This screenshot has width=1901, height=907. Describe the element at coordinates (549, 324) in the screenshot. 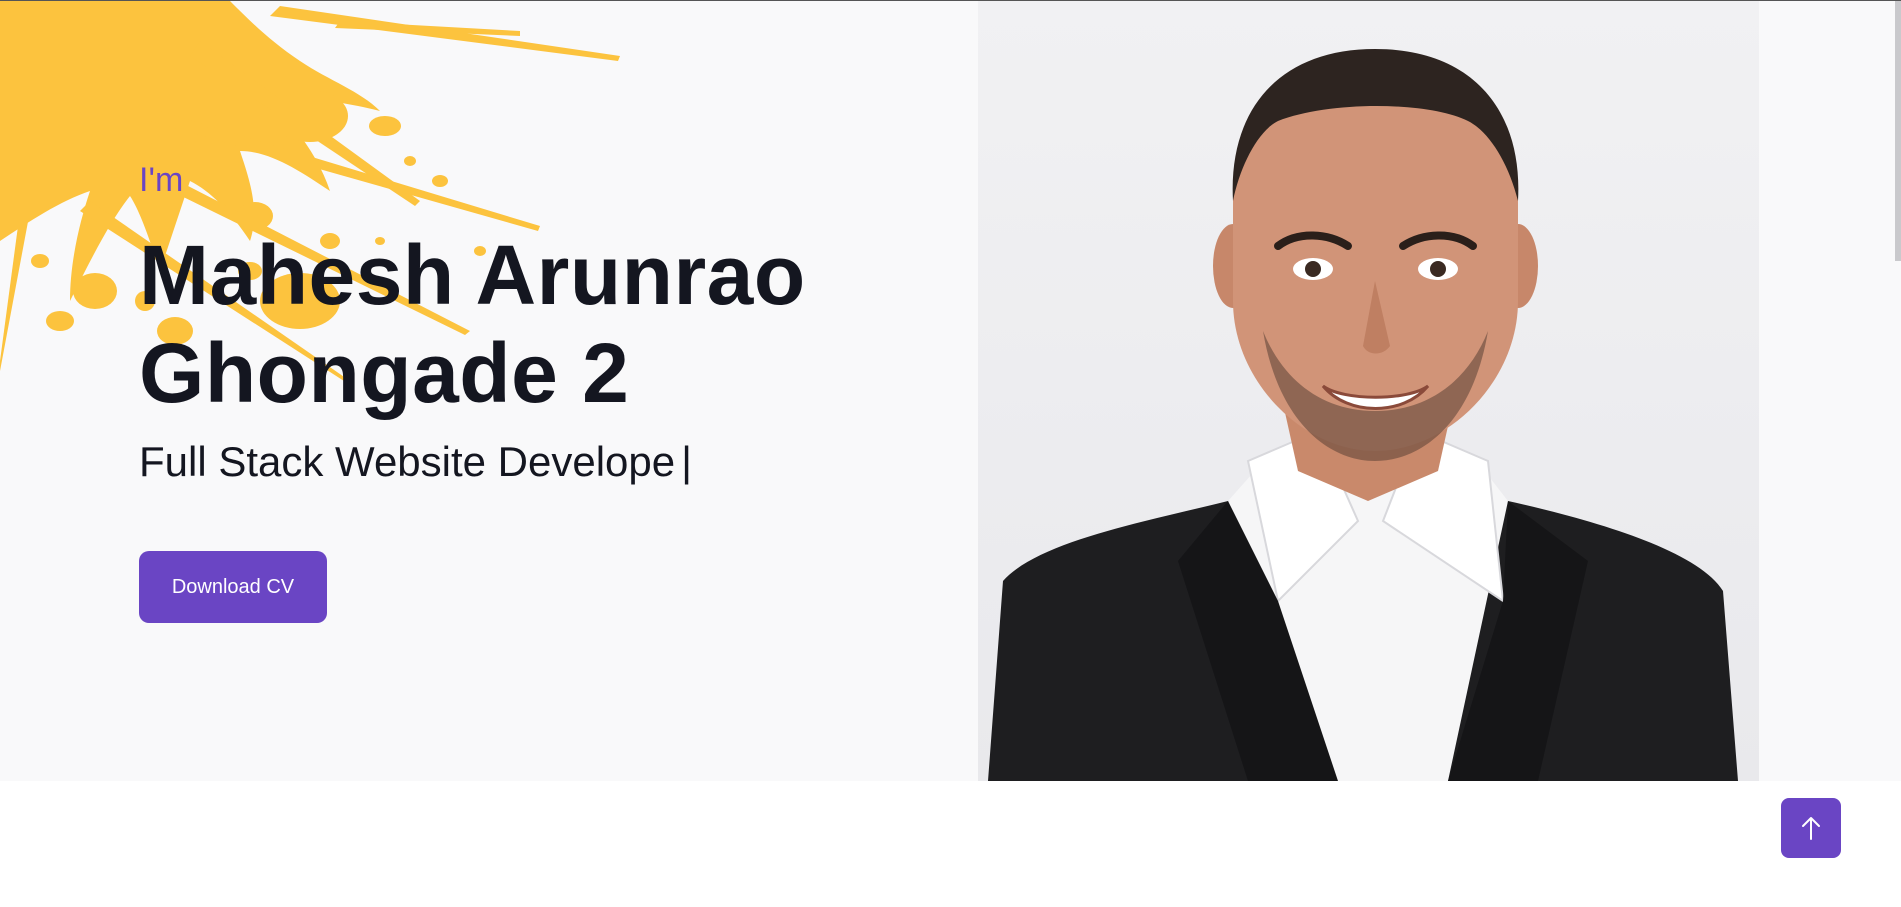

I see `hero-name: Mahesh Arunrao Ghongade 2` at that location.